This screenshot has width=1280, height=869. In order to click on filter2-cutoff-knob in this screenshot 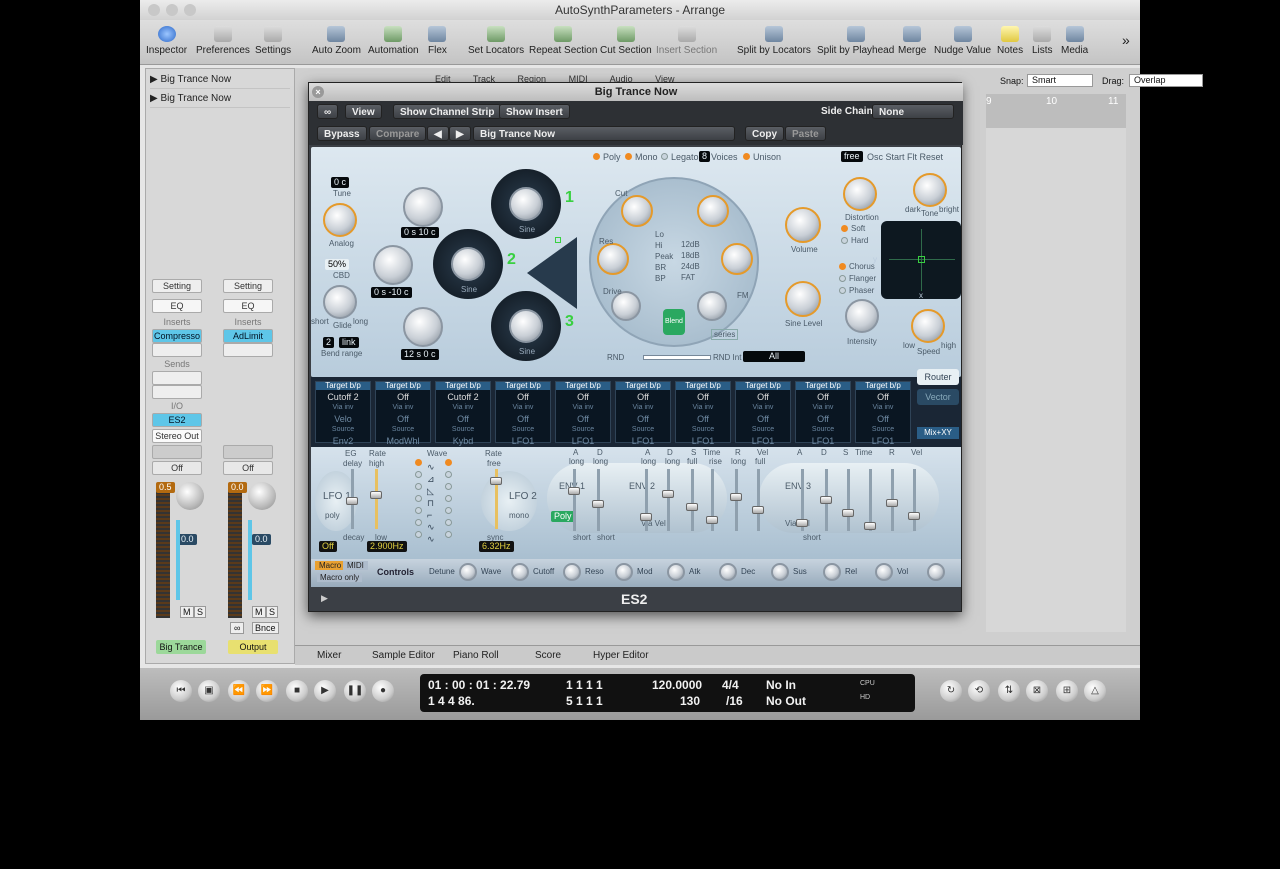, I will do `click(713, 211)`.